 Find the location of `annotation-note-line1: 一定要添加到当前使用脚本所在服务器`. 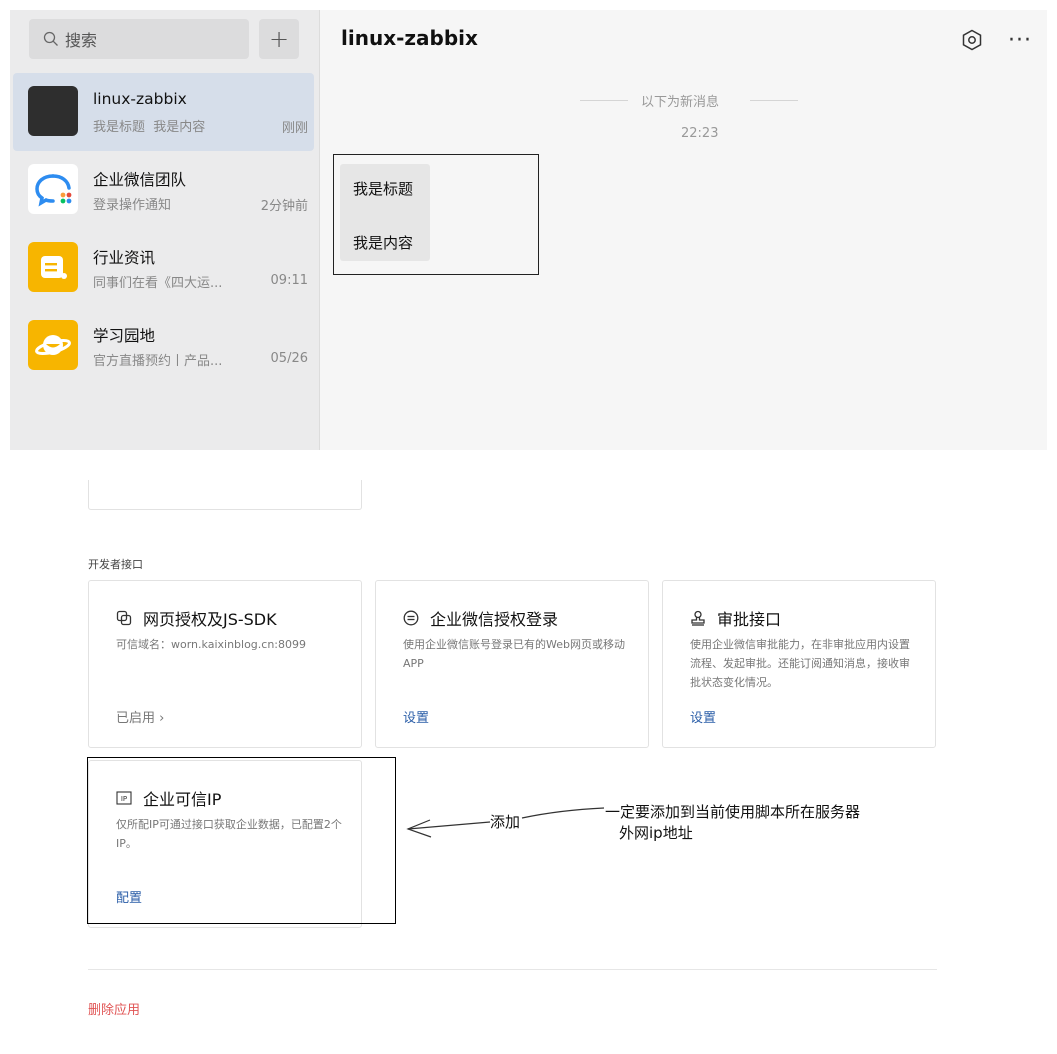

annotation-note-line1: 一定要添加到当前使用脚本所在服务器 is located at coordinates (733, 812).